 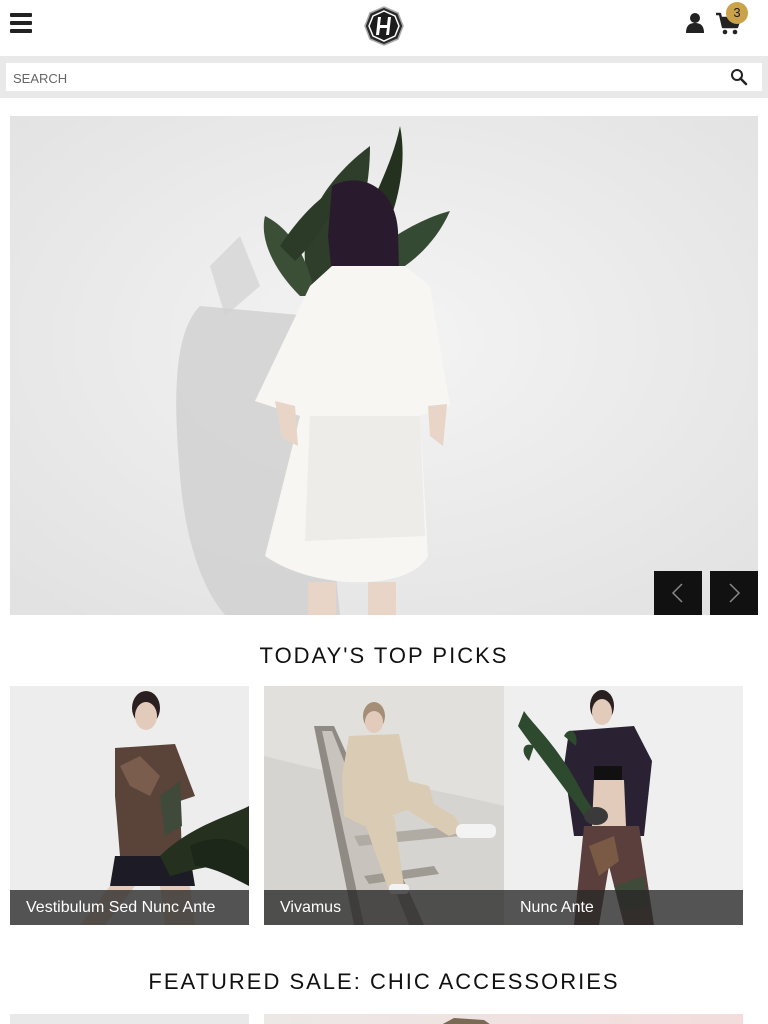 What do you see at coordinates (21, 23) in the screenshot?
I see `hamburger-menu-icon` at bounding box center [21, 23].